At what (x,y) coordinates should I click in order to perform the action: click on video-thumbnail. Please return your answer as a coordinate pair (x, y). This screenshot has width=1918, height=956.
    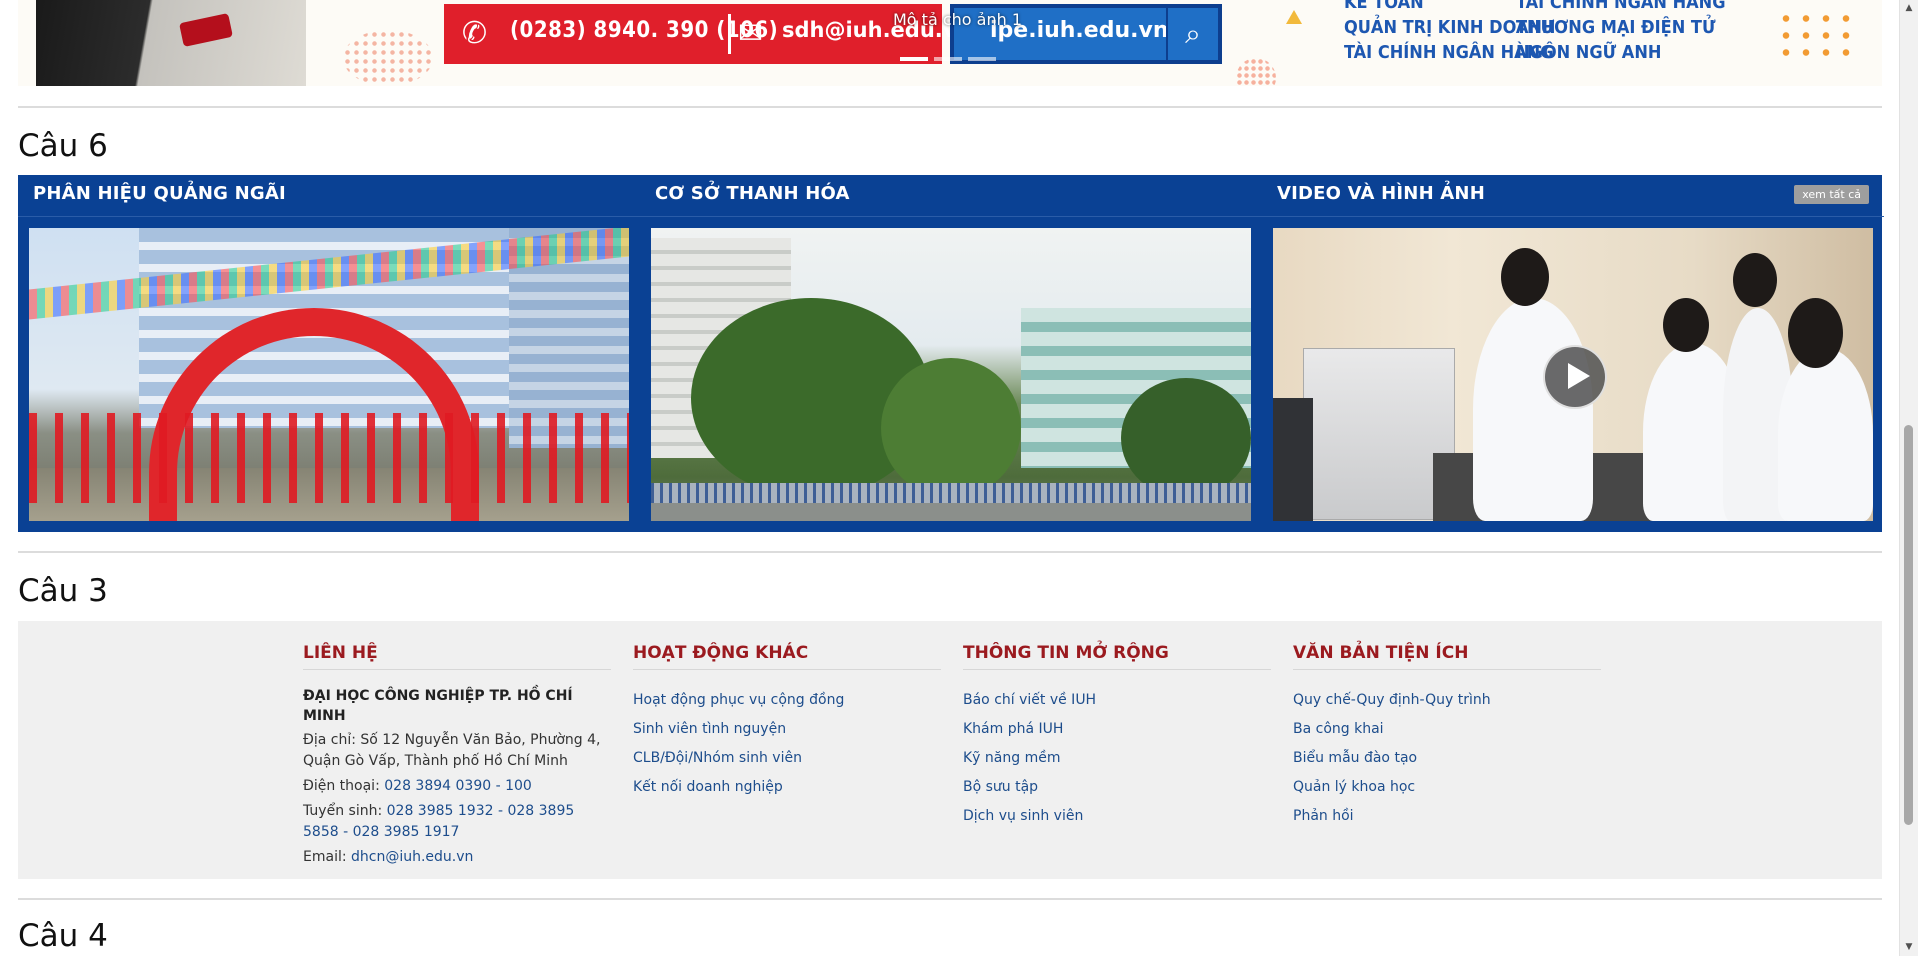
    Looking at the image, I should click on (1573, 374).